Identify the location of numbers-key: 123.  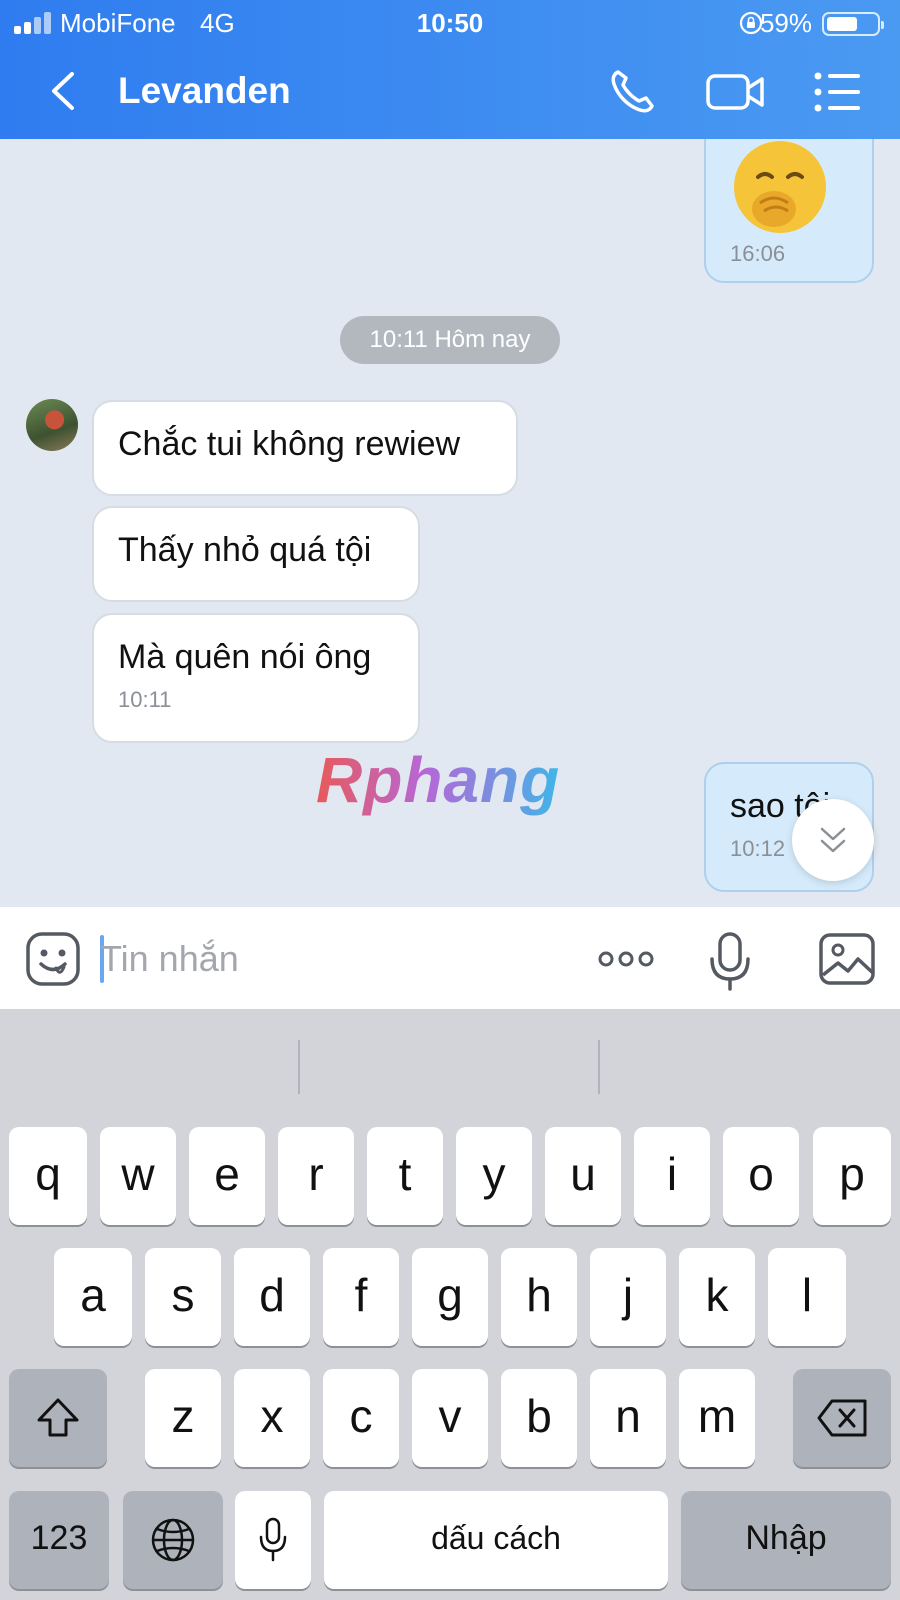
(59, 1540).